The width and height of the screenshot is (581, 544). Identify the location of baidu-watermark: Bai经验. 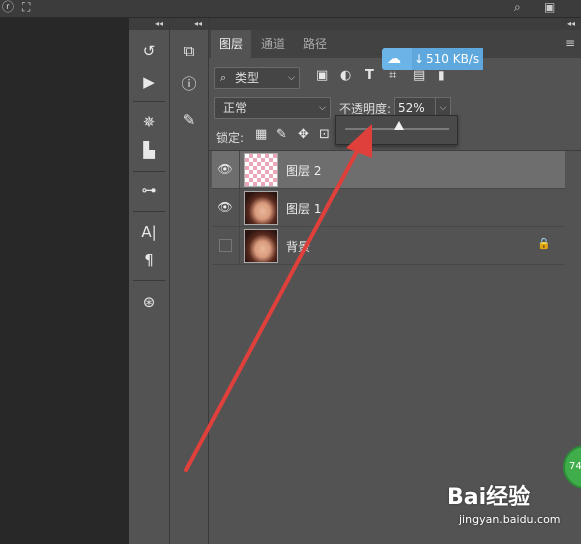
(489, 497).